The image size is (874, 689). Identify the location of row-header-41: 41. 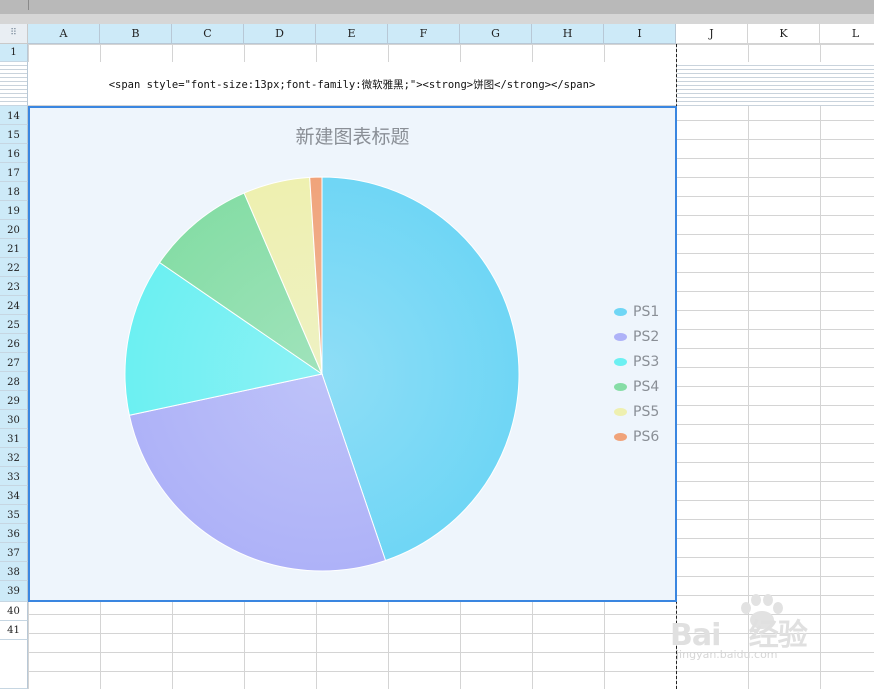
(14, 630).